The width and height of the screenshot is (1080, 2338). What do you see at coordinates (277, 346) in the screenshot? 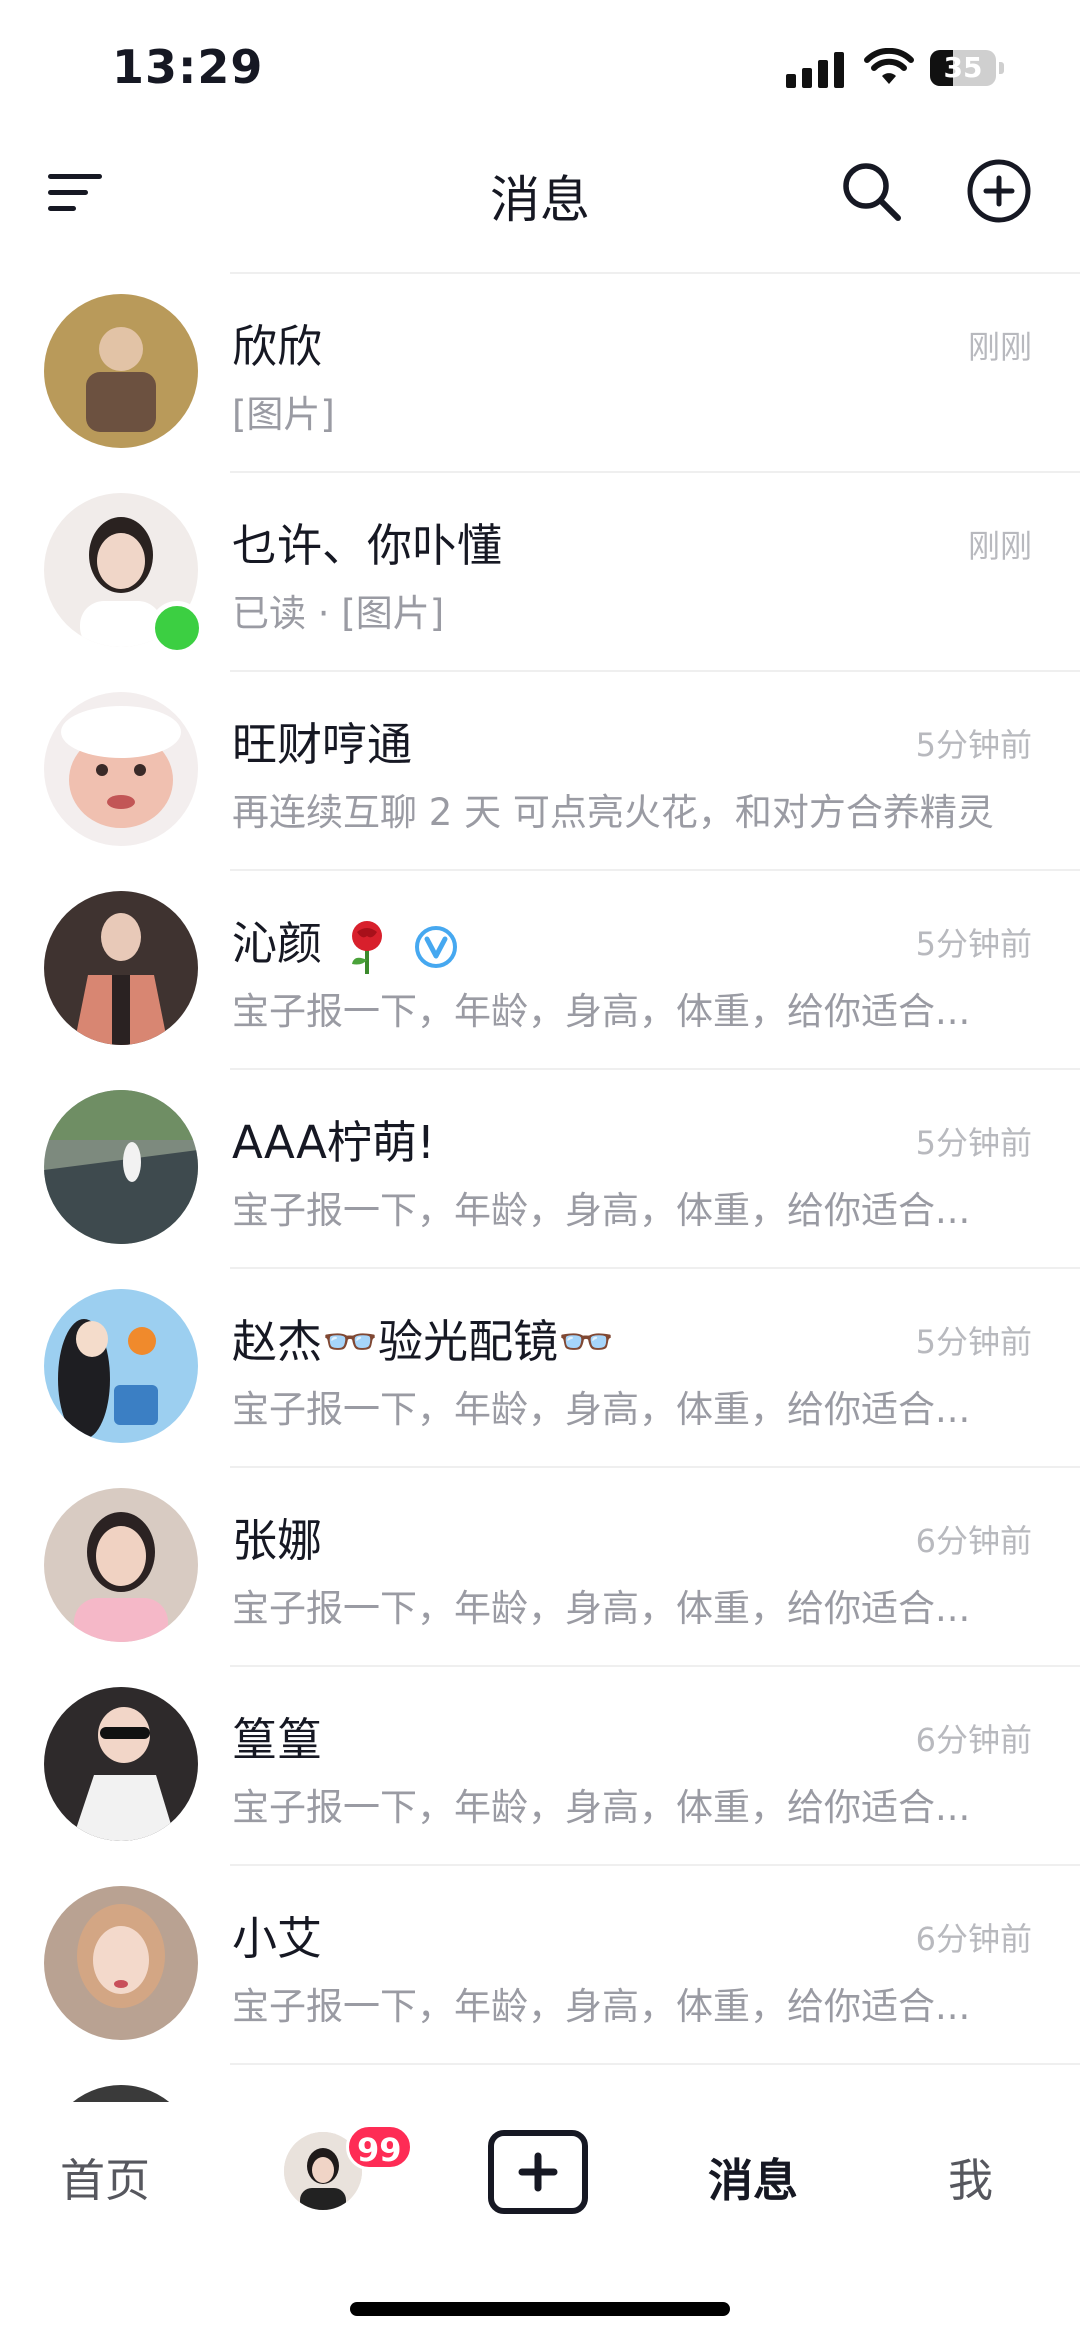
I see `contact-name: 欣欣` at bounding box center [277, 346].